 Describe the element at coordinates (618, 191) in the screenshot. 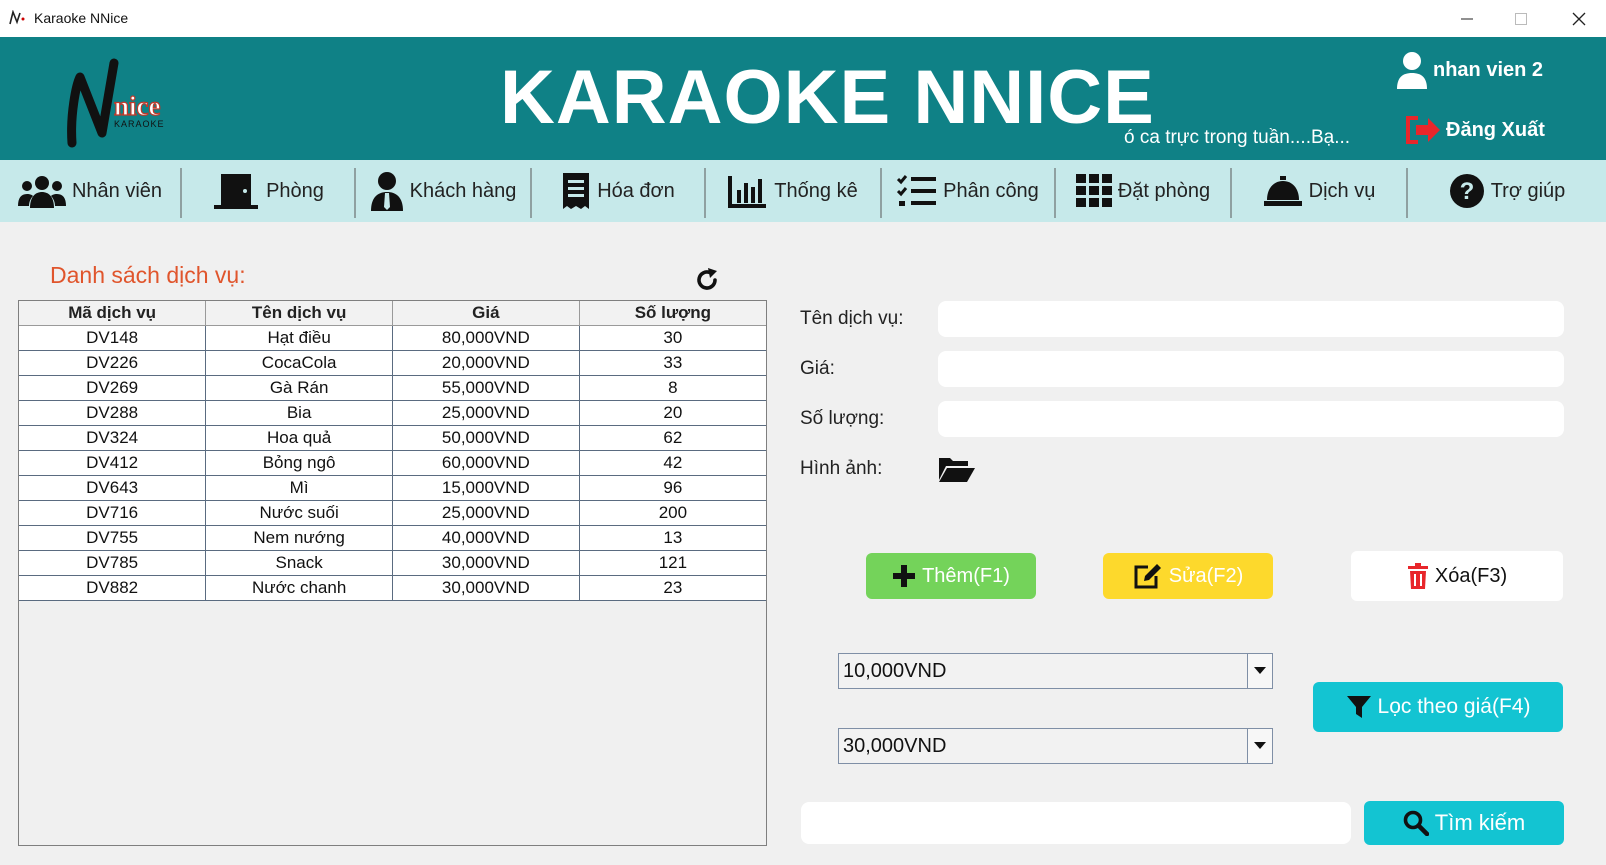

I see `nav-hoa-don: Hóa đơn` at that location.